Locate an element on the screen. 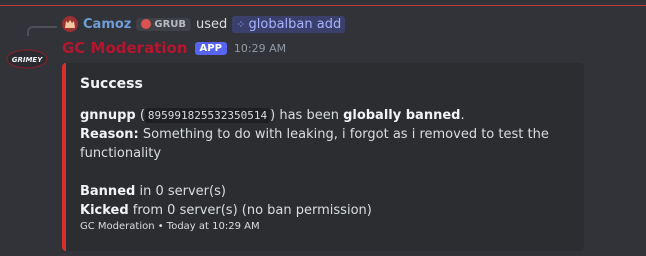 The width and height of the screenshot is (646, 256). banned-label: Banned is located at coordinates (108, 191).